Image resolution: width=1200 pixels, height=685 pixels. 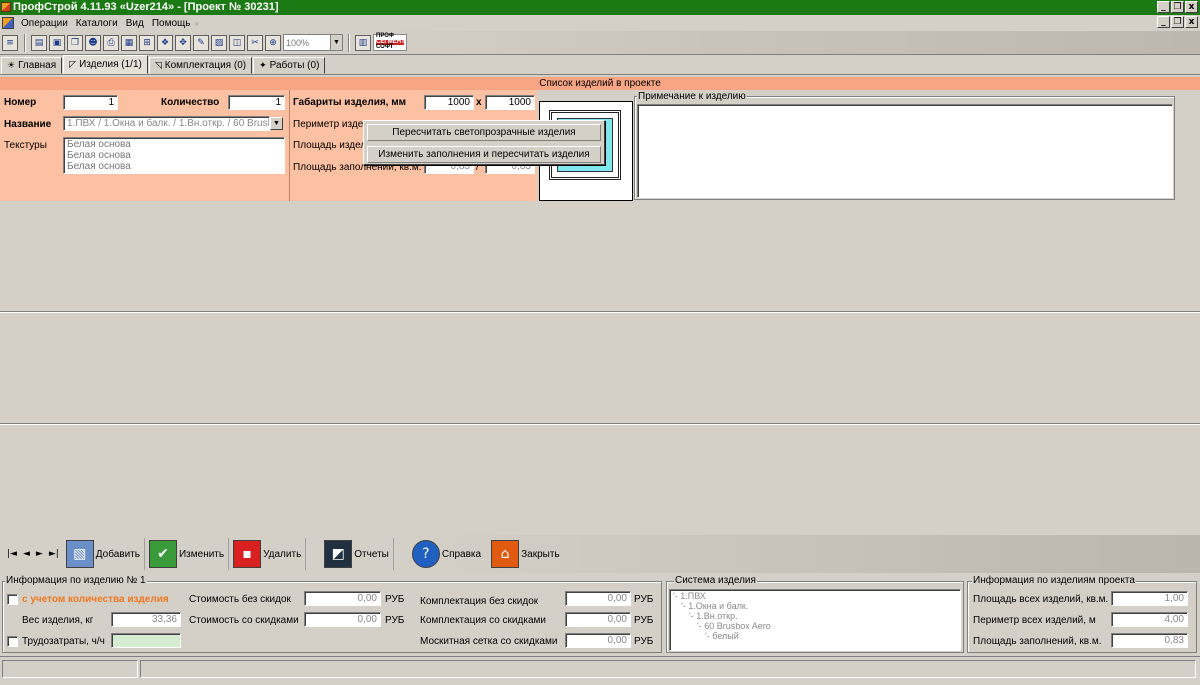 What do you see at coordinates (390, 42) in the screenshot?
I see `profsegment-logo: ПРОФ СЕГМЕНТ СОФТ` at bounding box center [390, 42].